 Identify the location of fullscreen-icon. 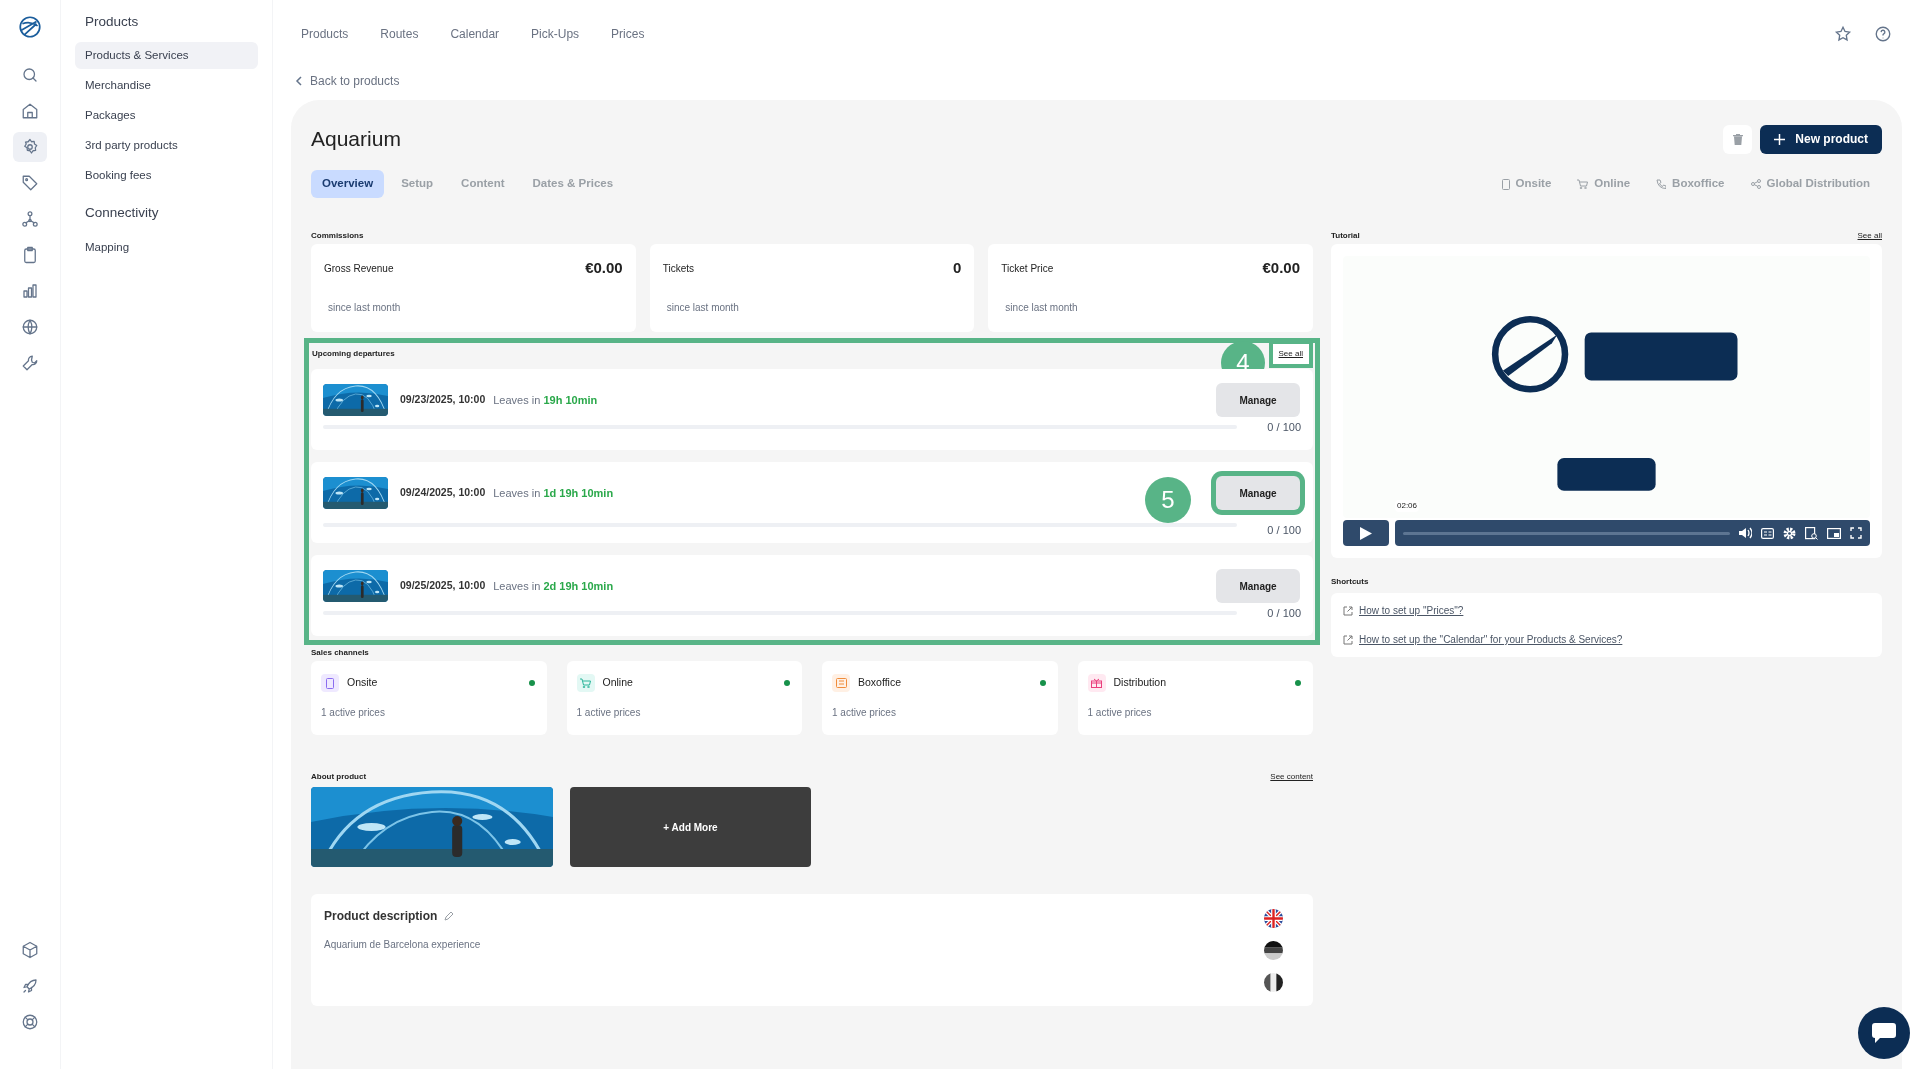
(1856, 533).